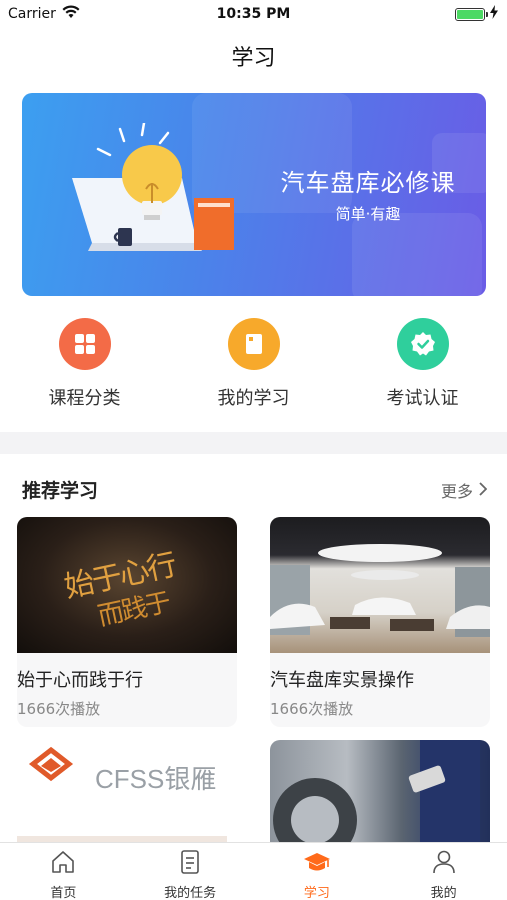  Describe the element at coordinates (483, 490) in the screenshot. I see `chevron-right-icon` at that location.